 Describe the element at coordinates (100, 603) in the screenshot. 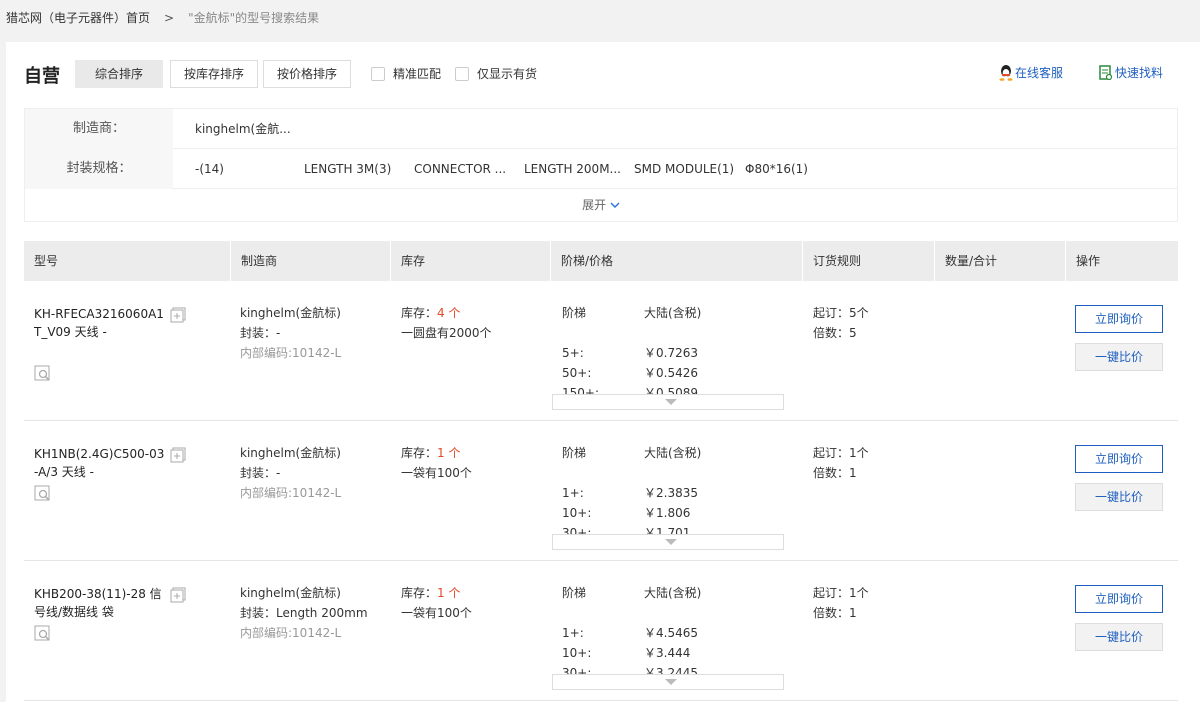

I see `part-number: KHB200-38(11)-28 信号线/数据线 袋` at that location.